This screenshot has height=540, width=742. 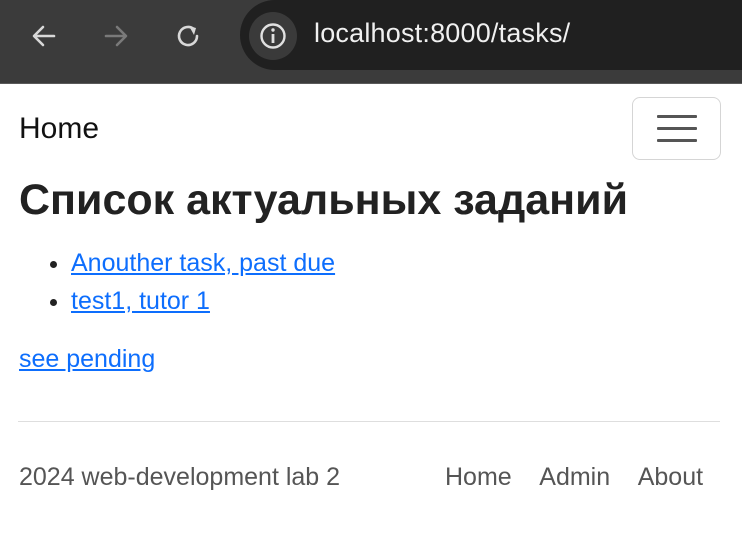 I want to click on arrow-right-icon, so click(x=116, y=36).